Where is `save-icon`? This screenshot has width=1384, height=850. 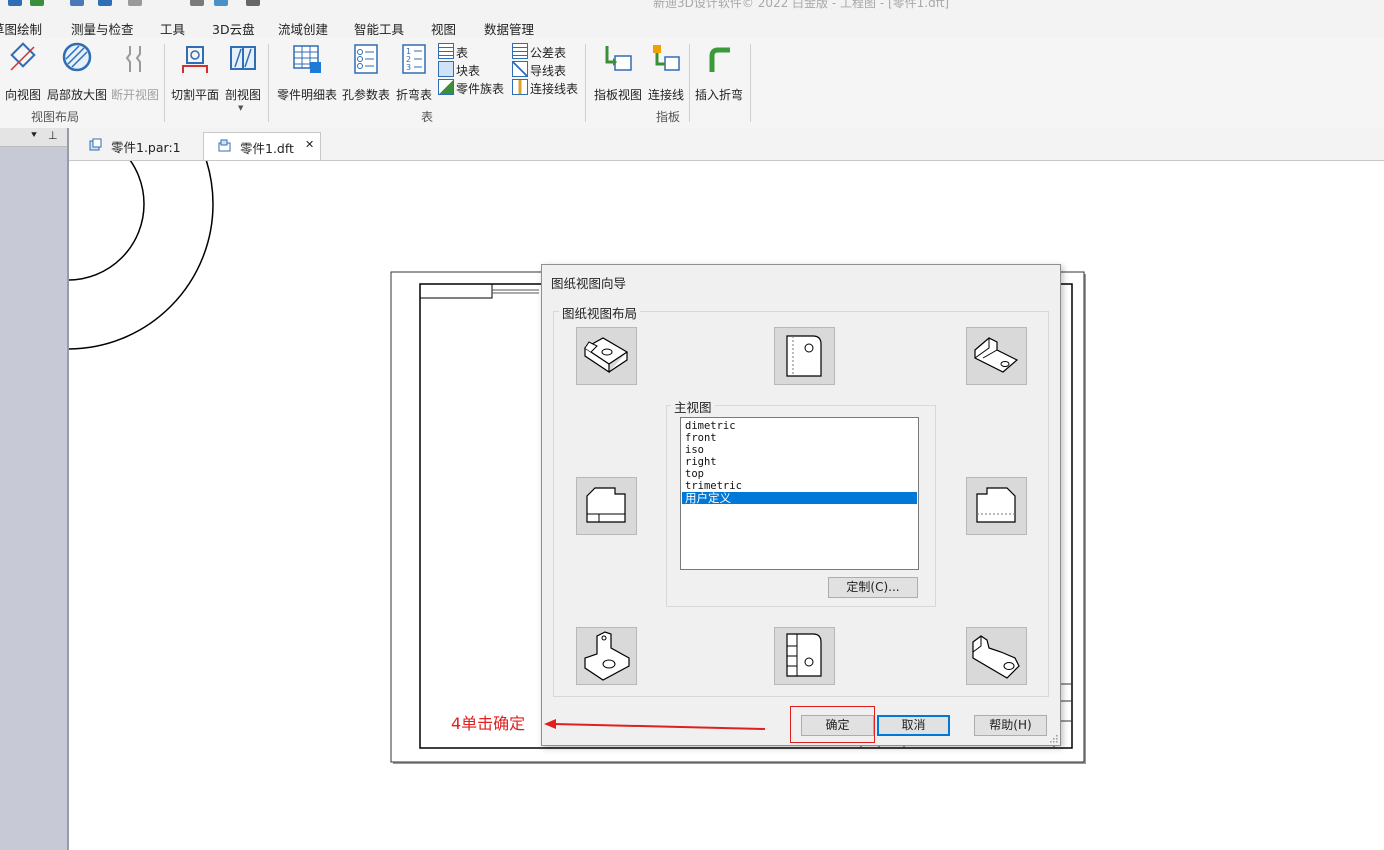 save-icon is located at coordinates (15, 3).